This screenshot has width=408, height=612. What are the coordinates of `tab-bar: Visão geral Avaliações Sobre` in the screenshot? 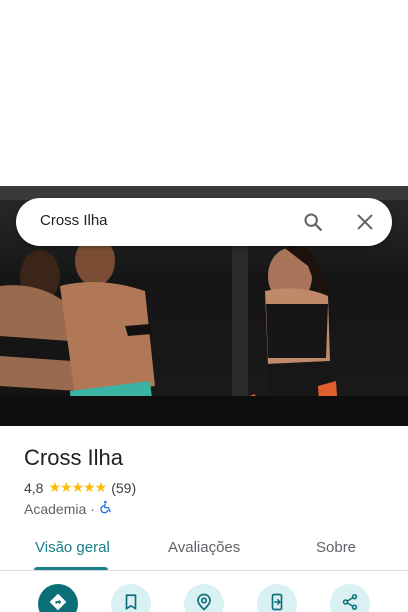 It's located at (204, 549).